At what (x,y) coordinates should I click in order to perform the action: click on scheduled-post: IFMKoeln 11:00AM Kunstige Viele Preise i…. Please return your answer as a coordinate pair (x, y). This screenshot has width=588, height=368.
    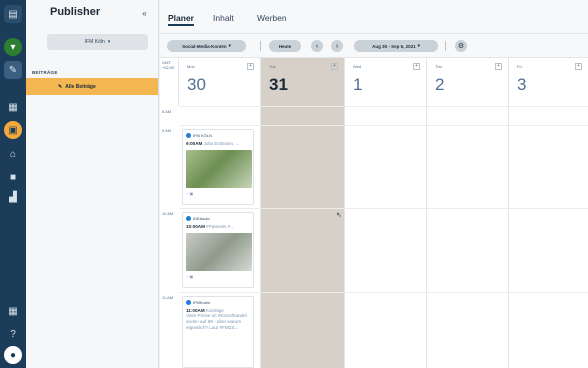
    Looking at the image, I should click on (218, 332).